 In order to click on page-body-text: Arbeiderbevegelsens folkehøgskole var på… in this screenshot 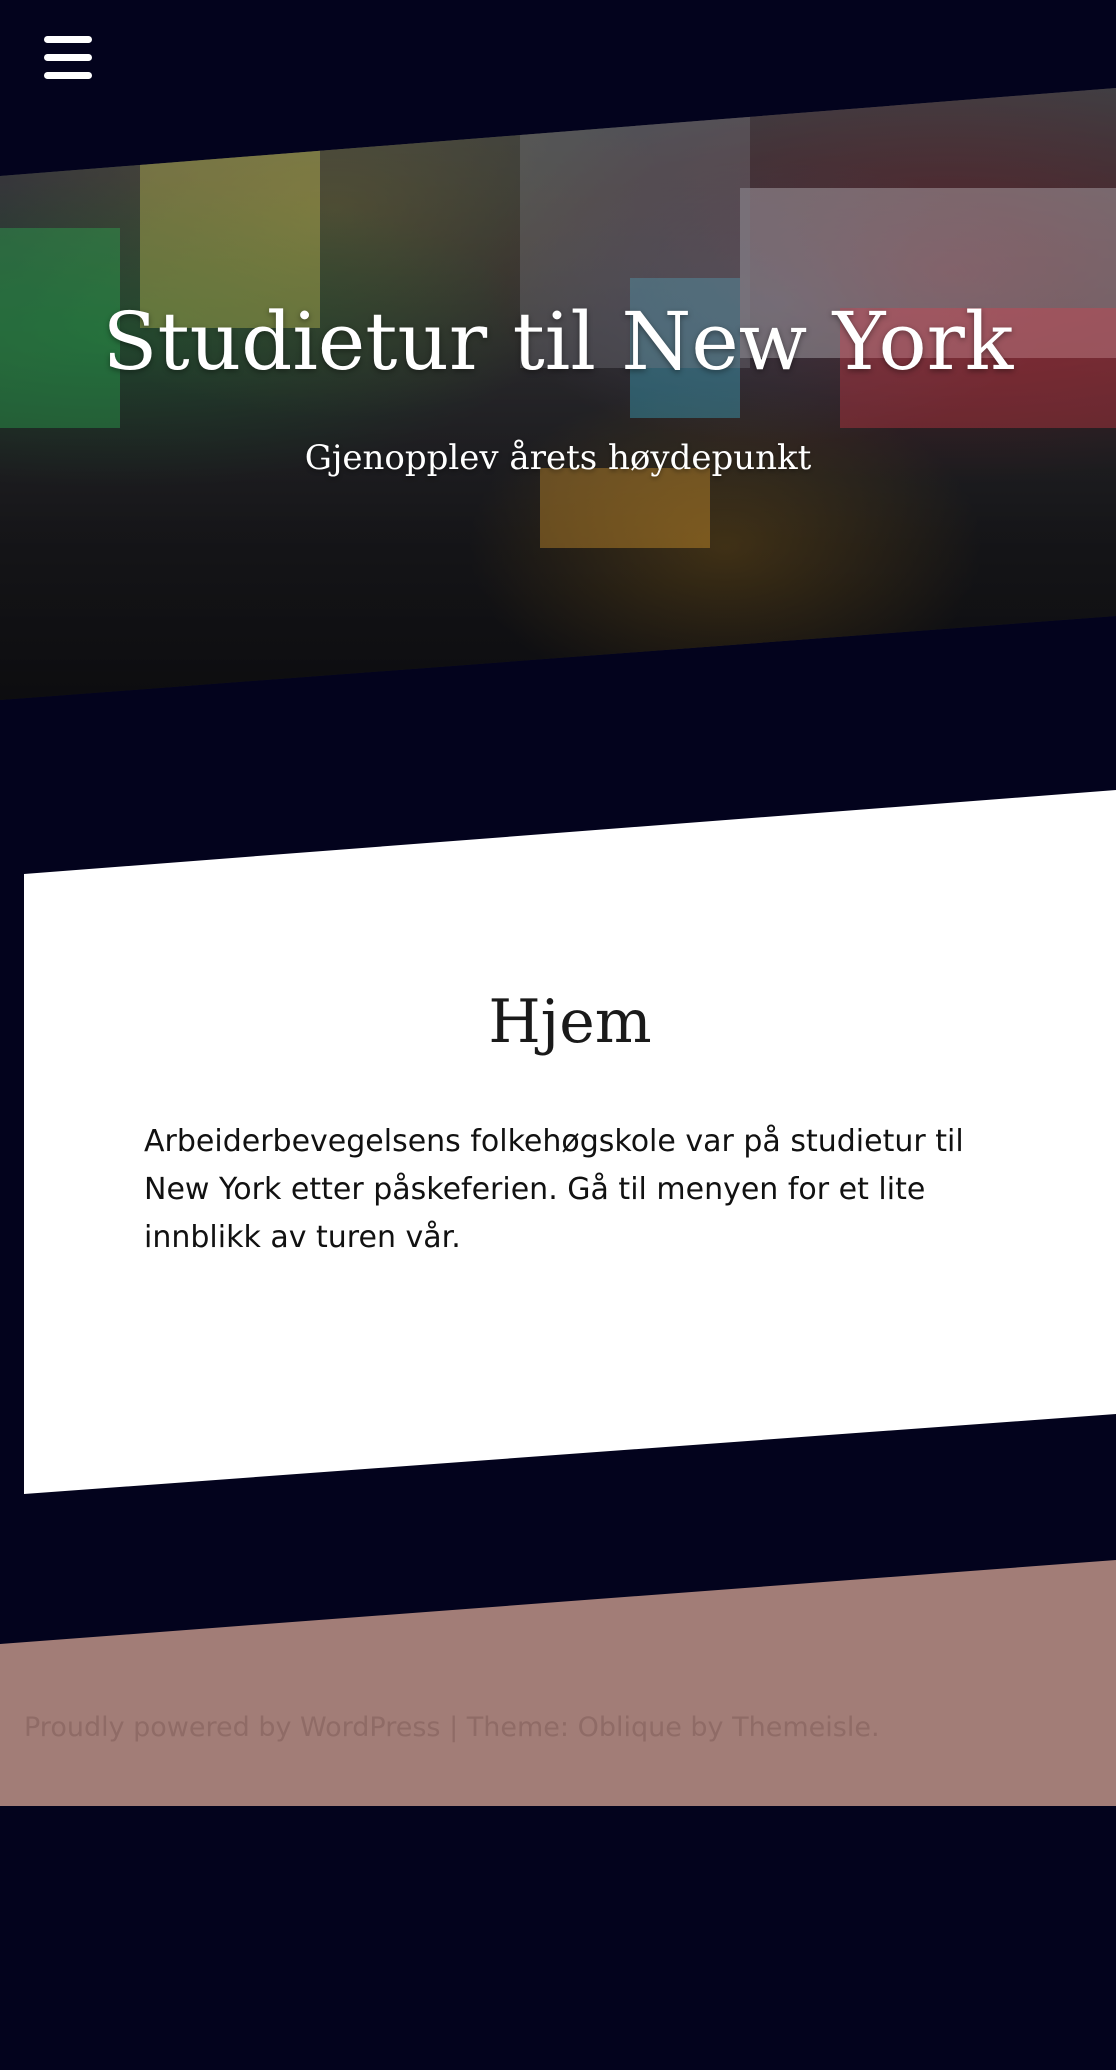, I will do `click(554, 1189)`.